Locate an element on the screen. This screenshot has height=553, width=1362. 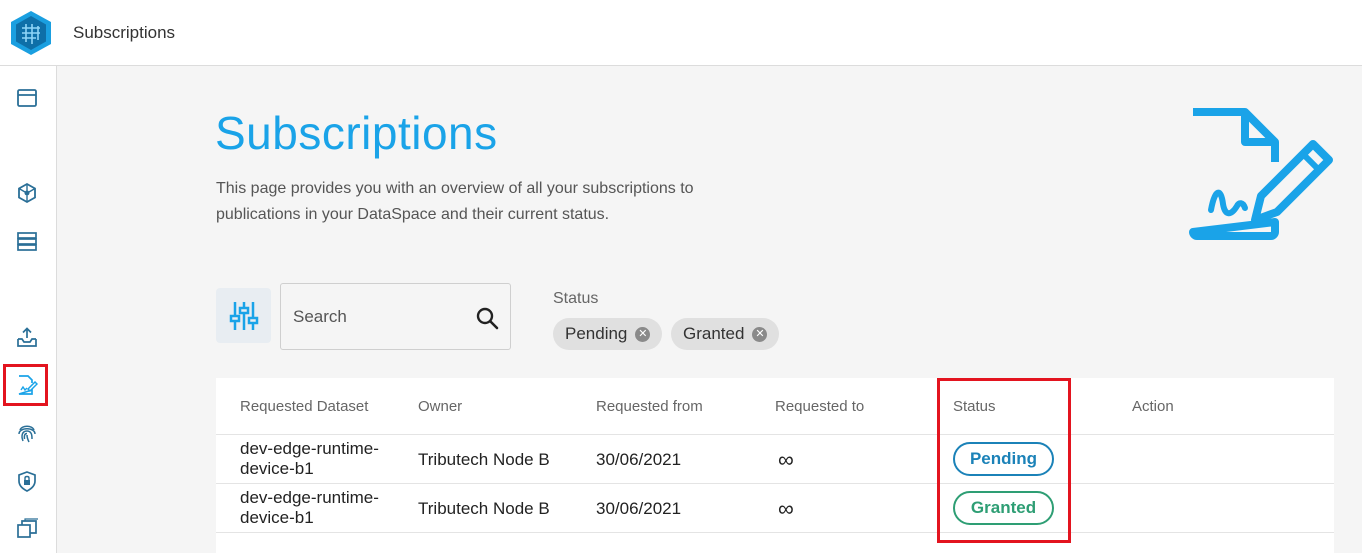
network-hex-icon is located at coordinates (27, 193).